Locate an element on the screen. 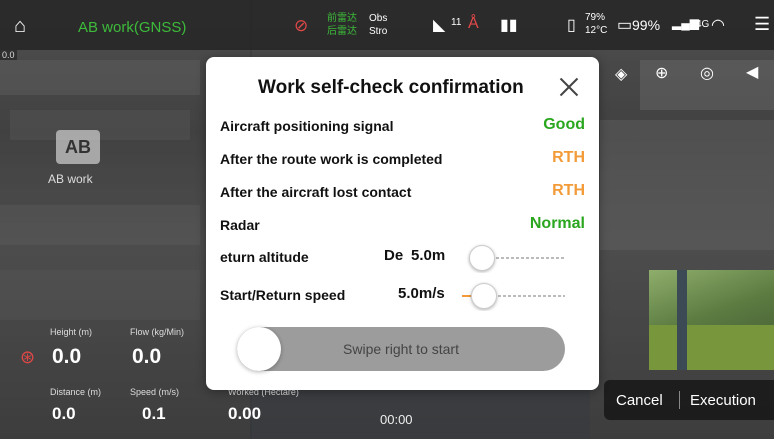 Image resolution: width=774 pixels, height=439 pixels. swipe-knob is located at coordinates (259, 349).